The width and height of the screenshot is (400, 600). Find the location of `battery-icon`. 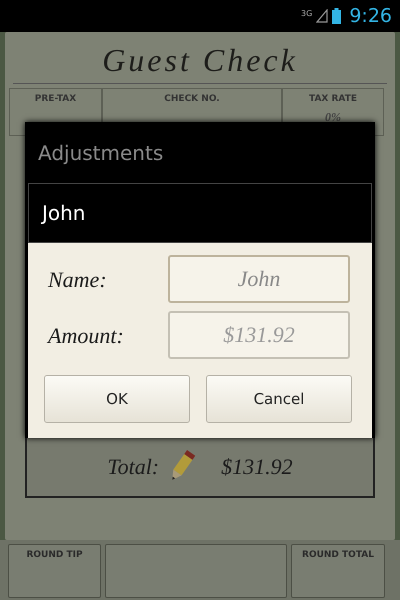

battery-icon is located at coordinates (337, 16).